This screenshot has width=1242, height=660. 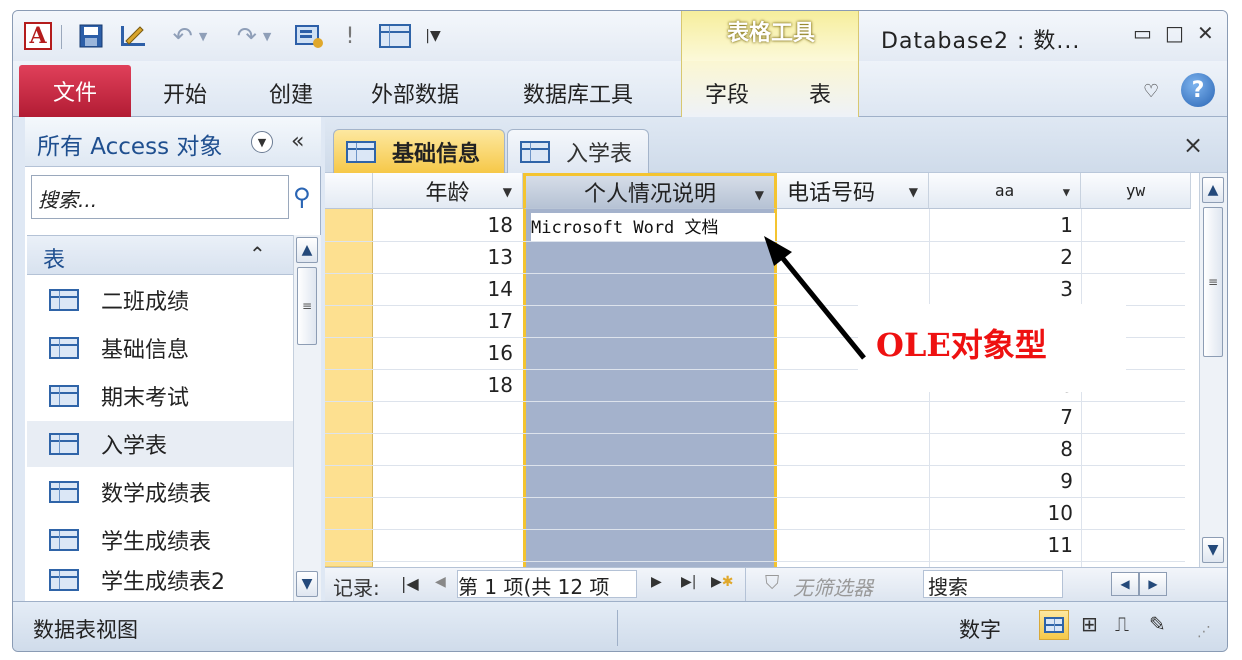 What do you see at coordinates (1001, 545) in the screenshot?
I see `cell-aa: 11` at bounding box center [1001, 545].